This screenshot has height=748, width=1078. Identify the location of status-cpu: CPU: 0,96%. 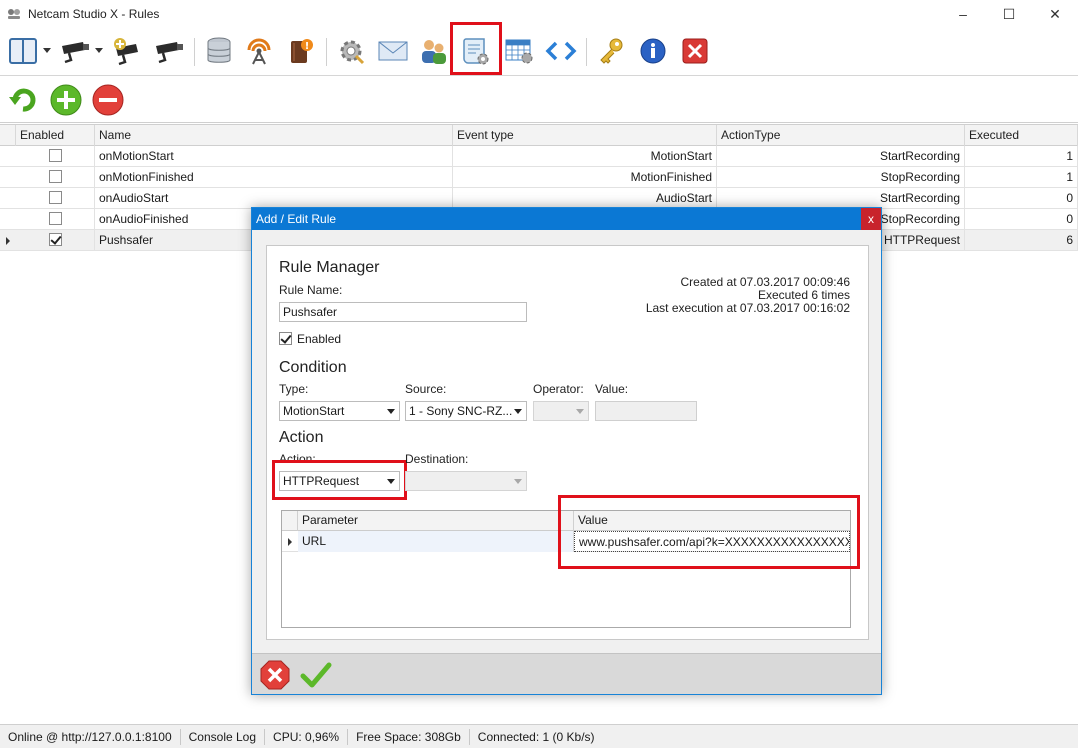
(307, 736).